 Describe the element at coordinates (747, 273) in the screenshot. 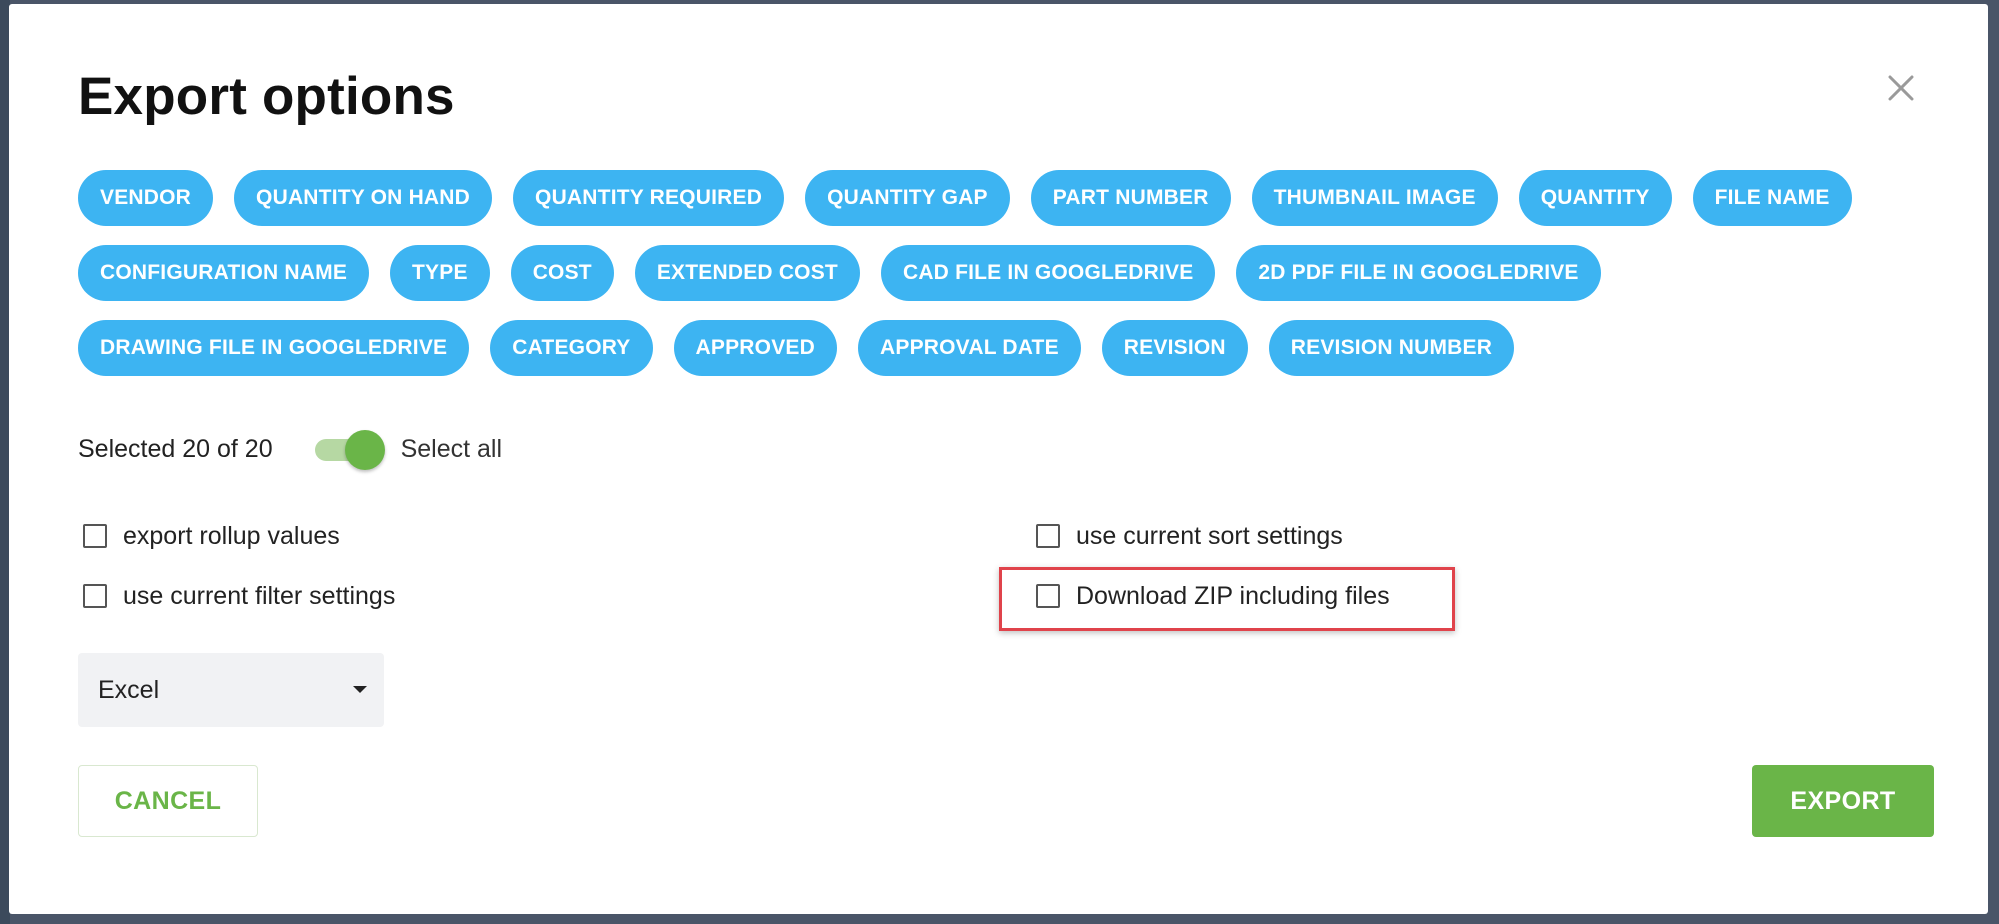

I see `chip-extended-cost: EXTENDED COST` at that location.